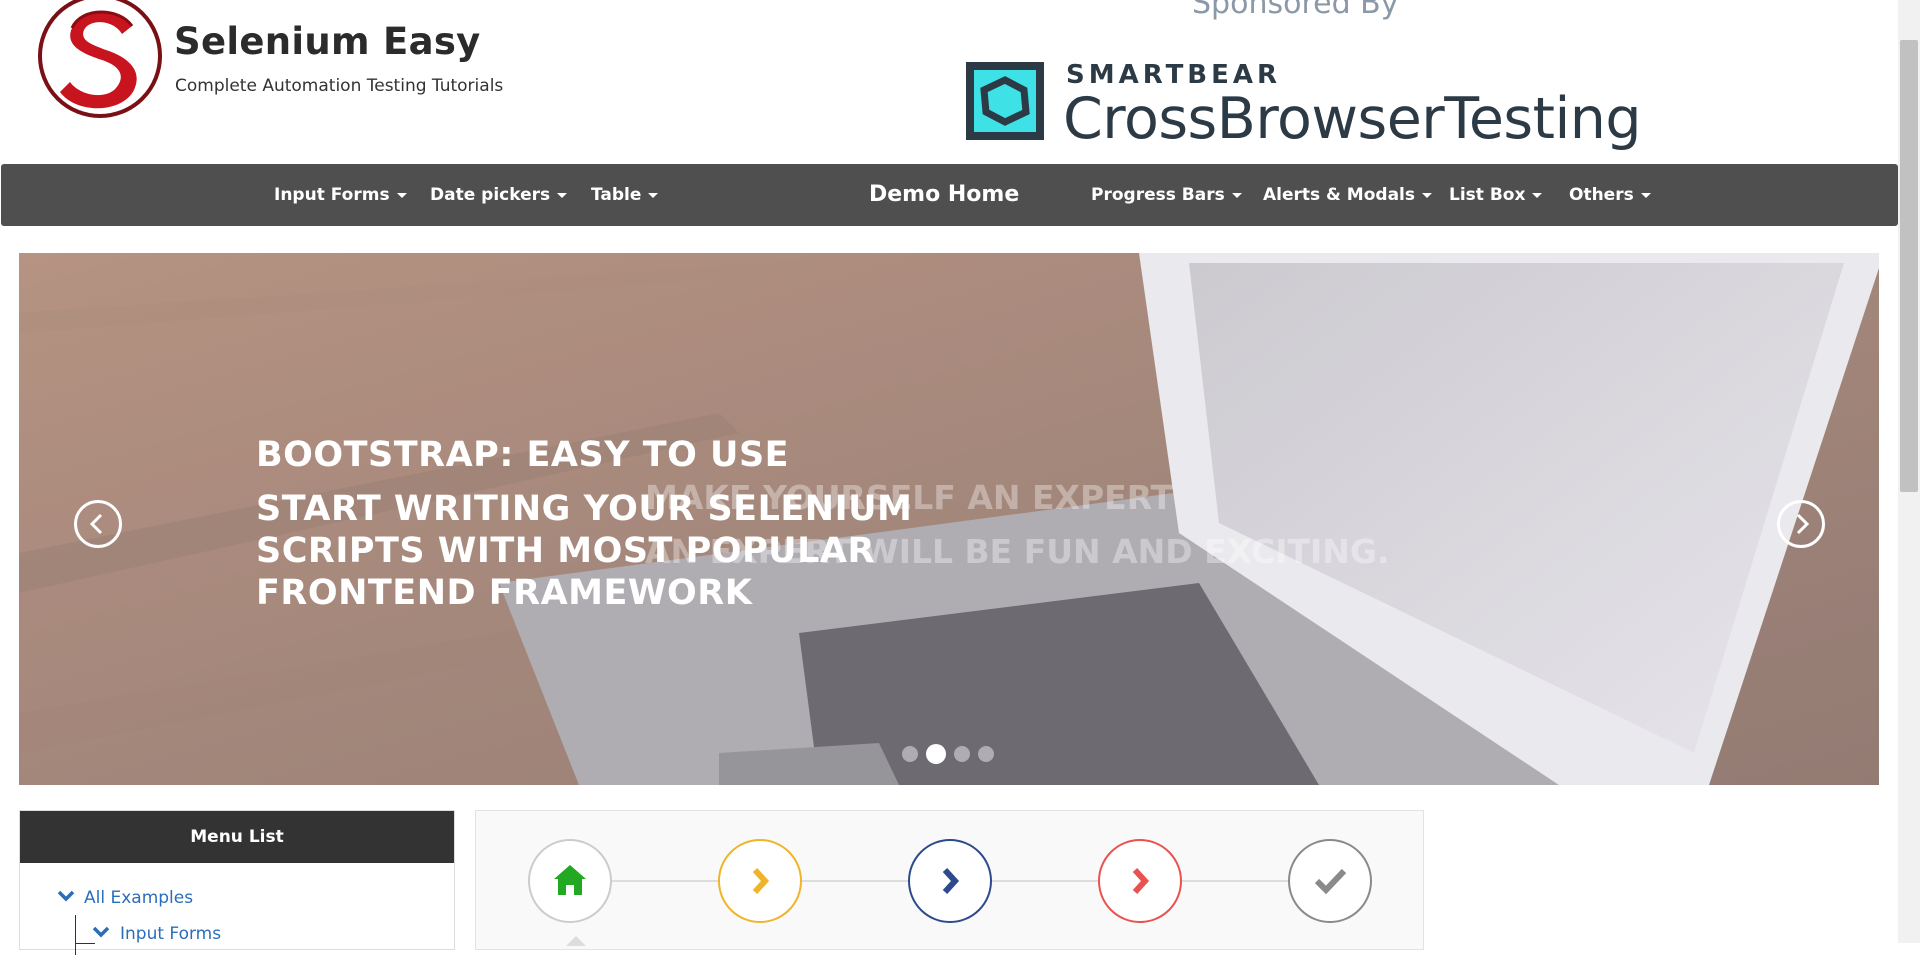 Image resolution: width=1920 pixels, height=955 pixels. I want to click on carousel-next-button, so click(1801, 524).